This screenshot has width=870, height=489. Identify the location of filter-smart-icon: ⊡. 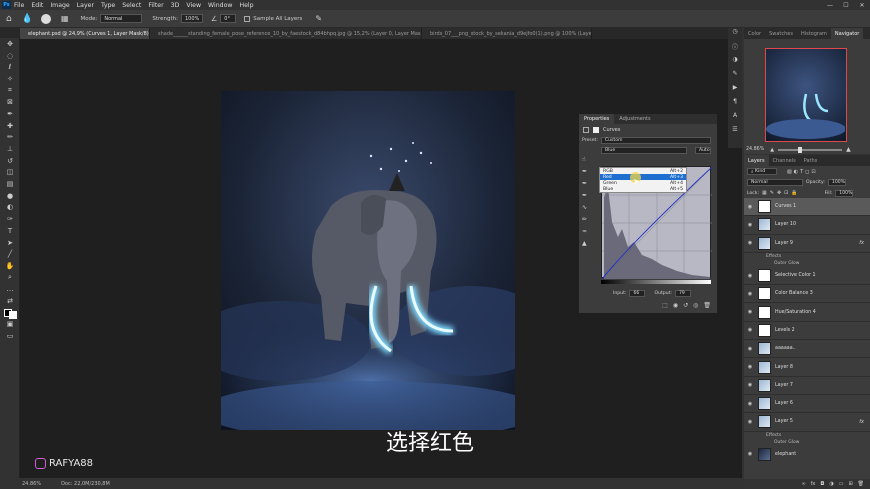
(813, 172).